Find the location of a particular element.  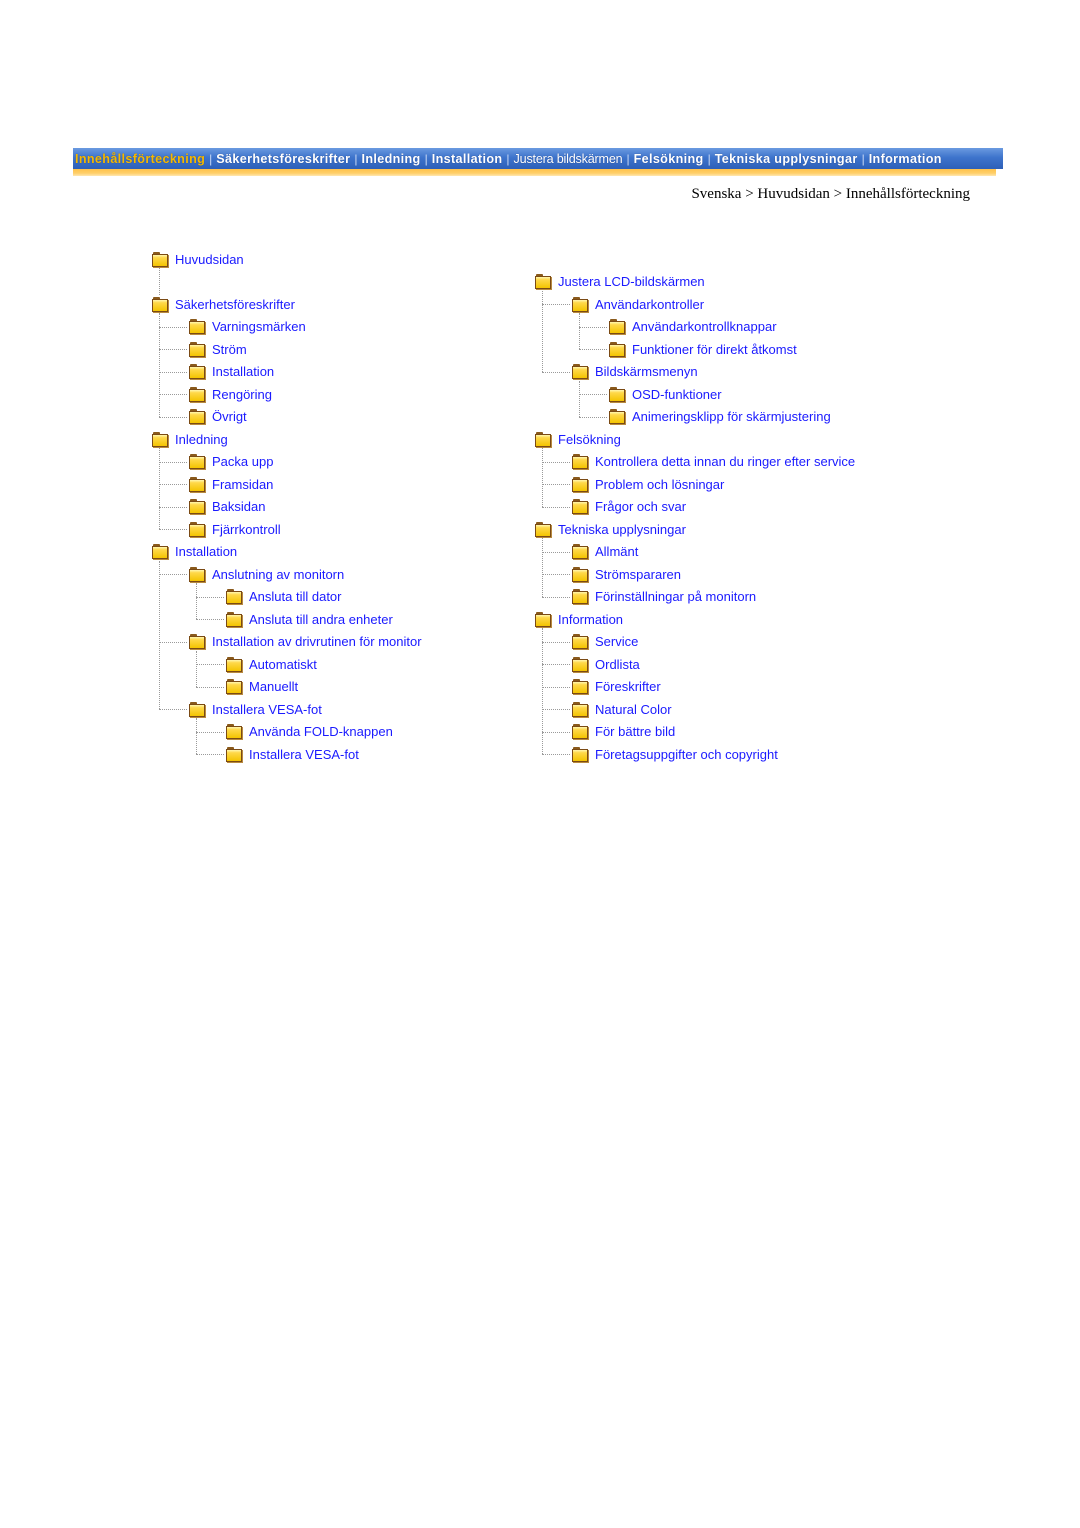

tree-item: Användarkontroller is located at coordinates (638, 304).